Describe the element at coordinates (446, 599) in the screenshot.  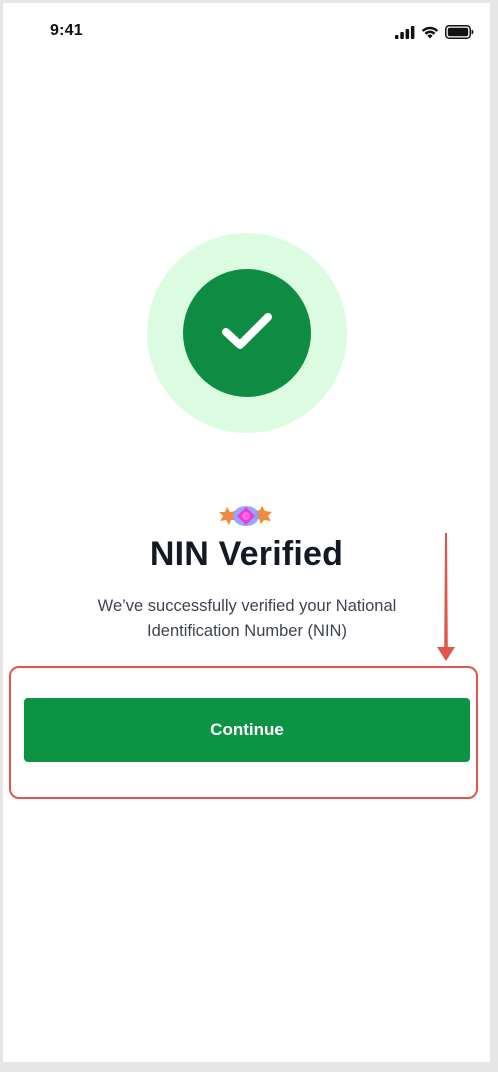
I see `annotation-arrow-icon` at that location.